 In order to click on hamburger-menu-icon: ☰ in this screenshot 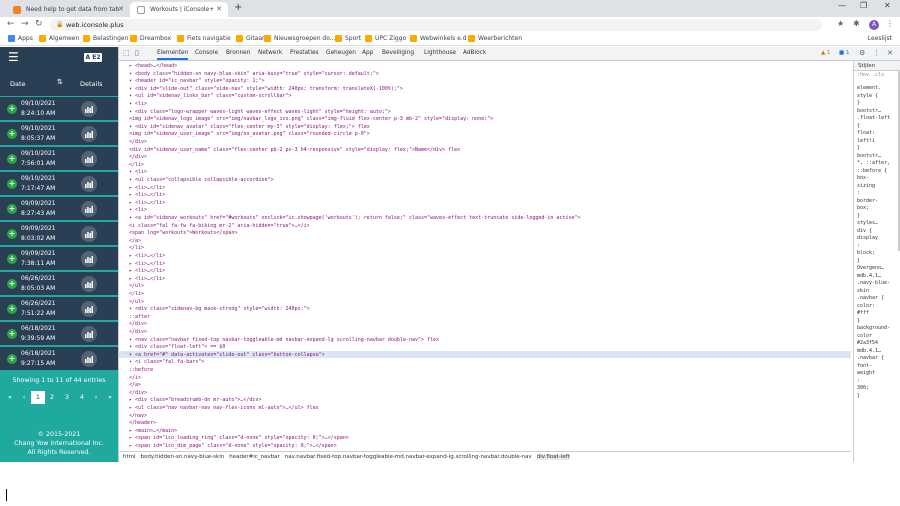, I will do `click(13, 57)`.